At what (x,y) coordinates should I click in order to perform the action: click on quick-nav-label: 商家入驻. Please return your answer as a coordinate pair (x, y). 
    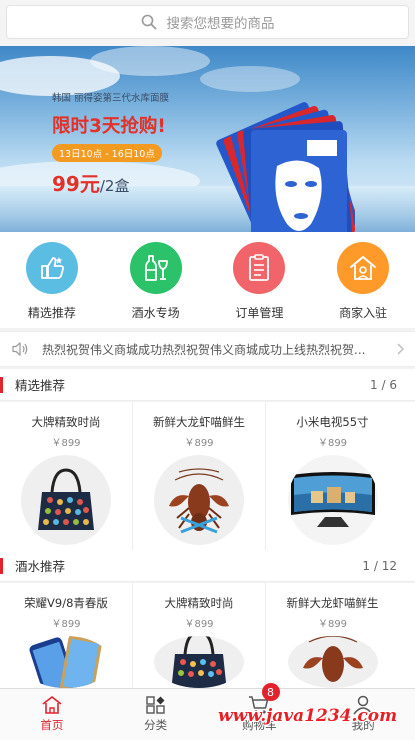
    Looking at the image, I should click on (363, 313).